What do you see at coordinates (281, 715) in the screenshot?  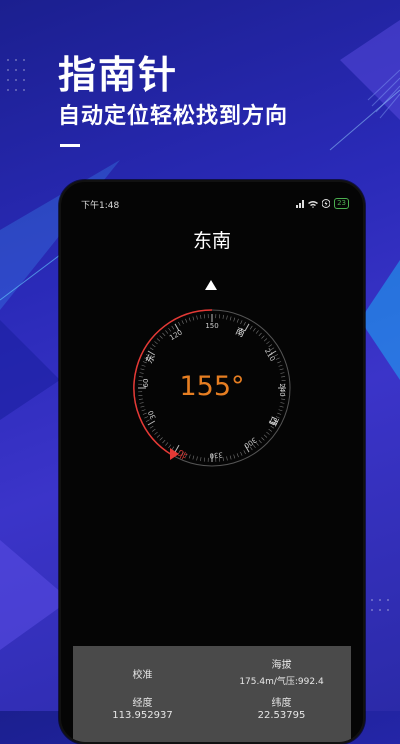 I see `latitude-value: 22.53795` at bounding box center [281, 715].